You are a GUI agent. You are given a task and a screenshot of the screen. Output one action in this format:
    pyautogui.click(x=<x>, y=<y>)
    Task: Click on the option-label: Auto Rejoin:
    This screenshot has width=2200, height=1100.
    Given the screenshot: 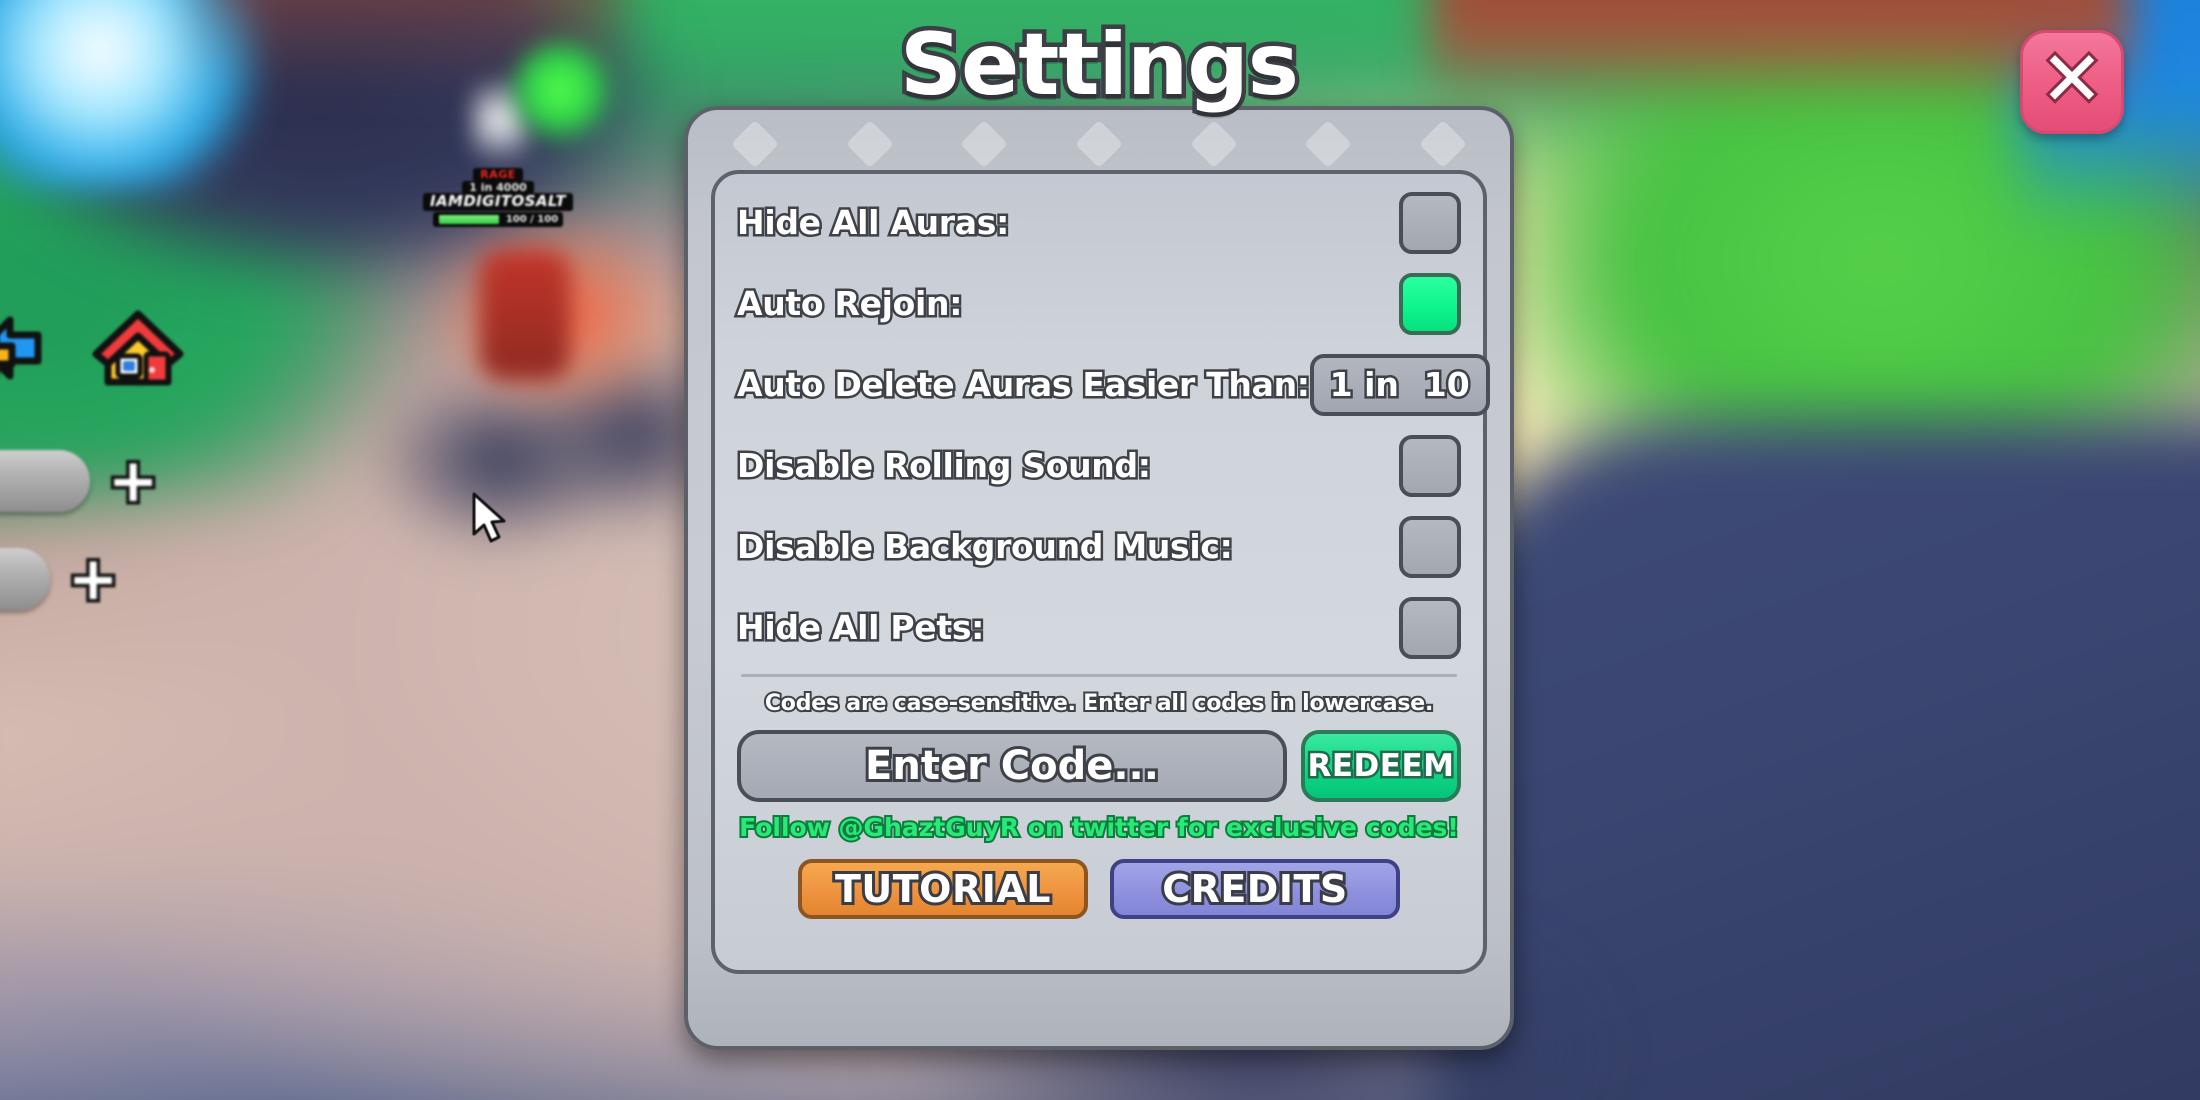 What is the action you would take?
    pyautogui.click(x=850, y=304)
    